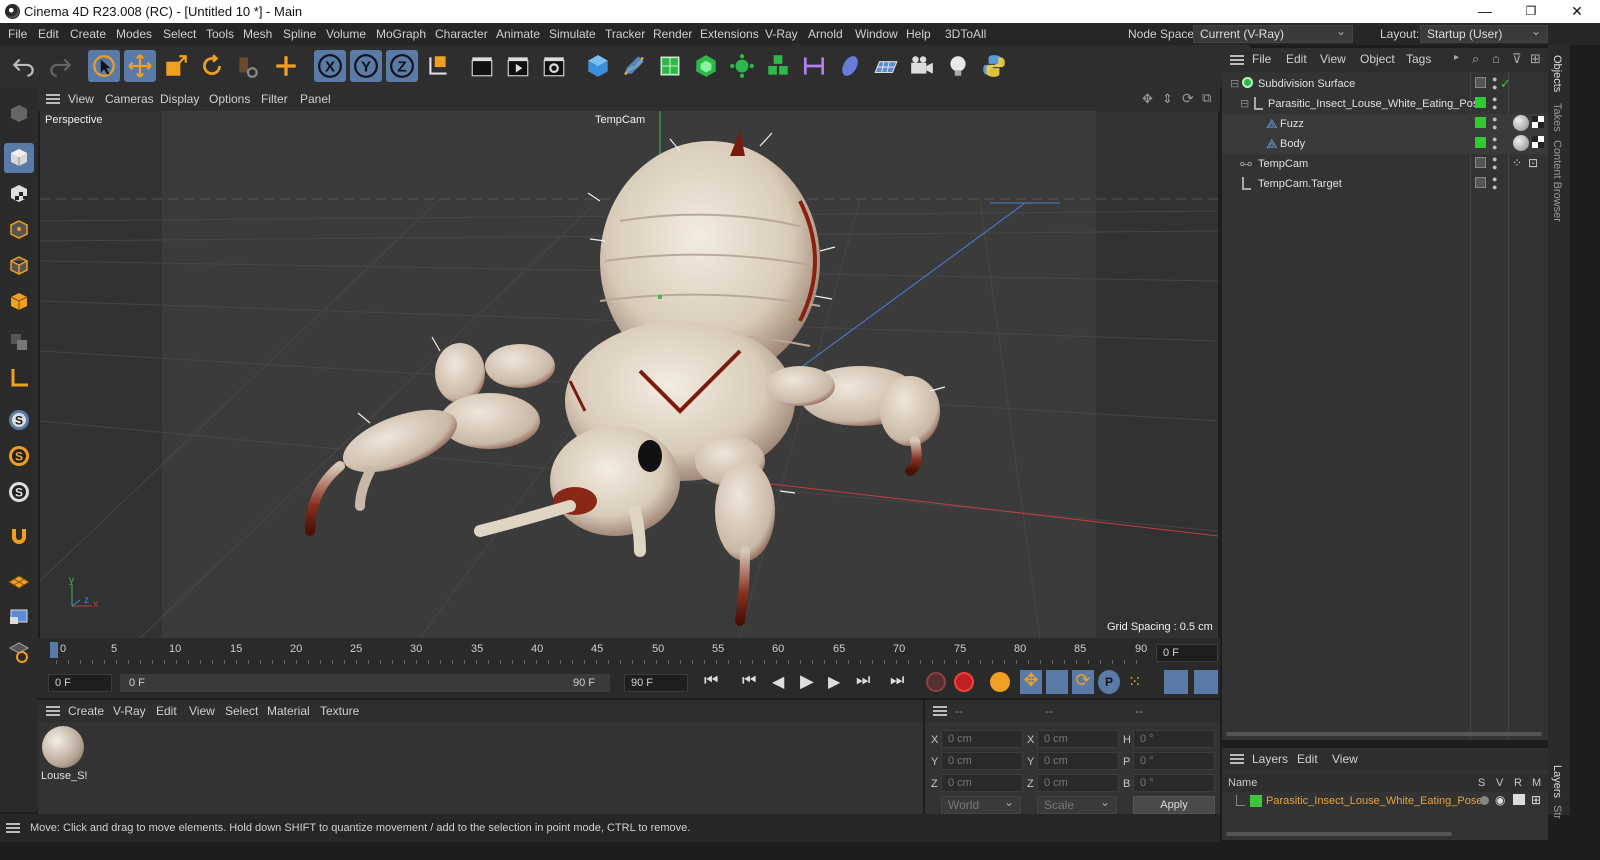  What do you see at coordinates (729, 34) in the screenshot?
I see `menu-extensions: Extensions` at bounding box center [729, 34].